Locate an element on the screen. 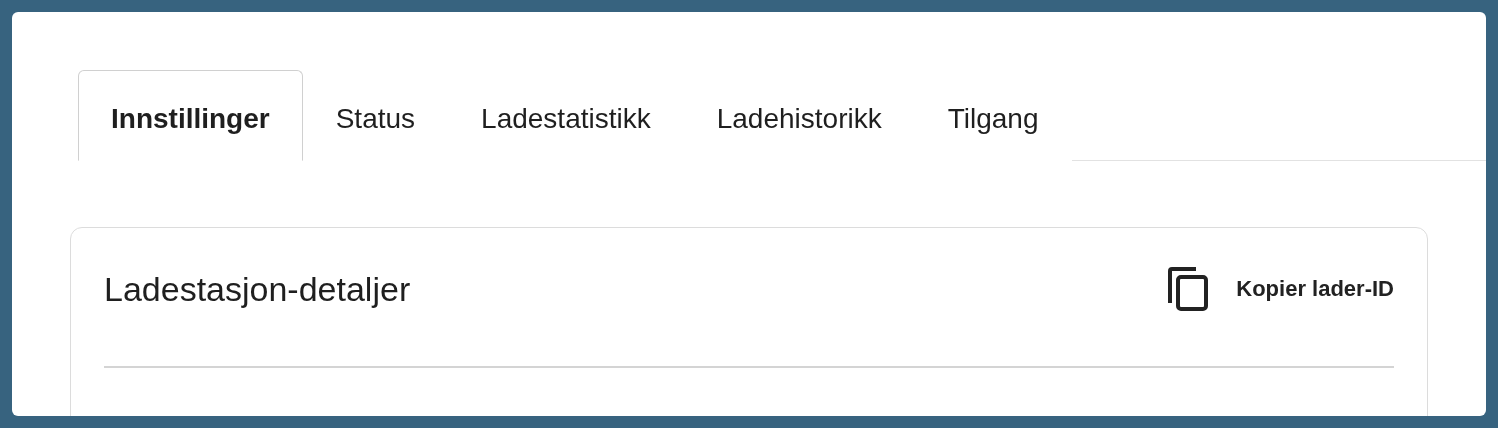  tab: Innstillinger is located at coordinates (190, 115).